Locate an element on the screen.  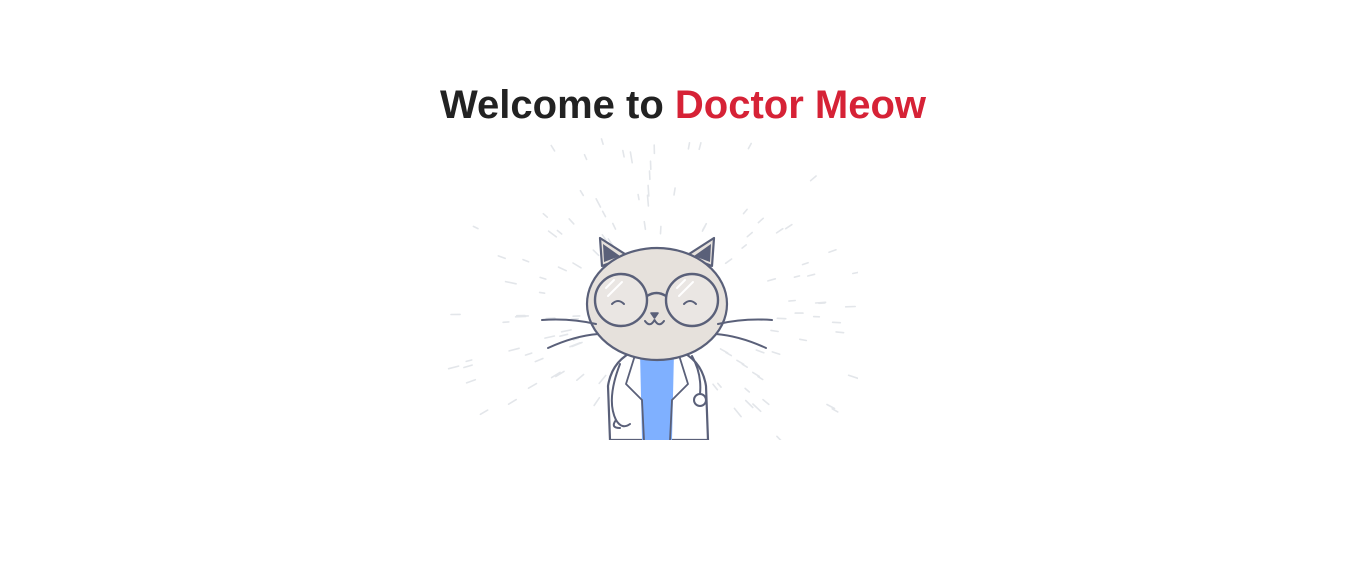
brand-name: Doctor Meow is located at coordinates (800, 105).